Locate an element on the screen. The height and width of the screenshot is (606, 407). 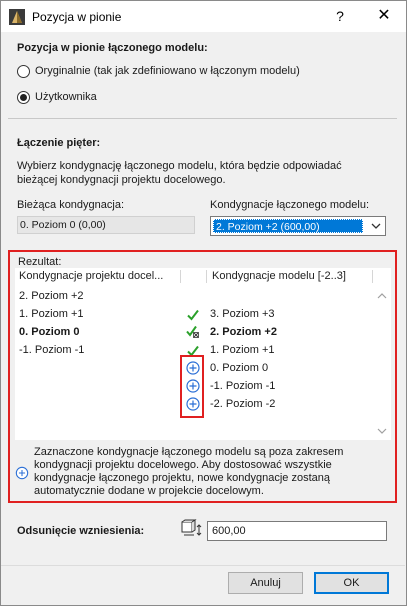
linked-stories-label: Kondygnacje łączonego modelu: is located at coordinates (290, 205).